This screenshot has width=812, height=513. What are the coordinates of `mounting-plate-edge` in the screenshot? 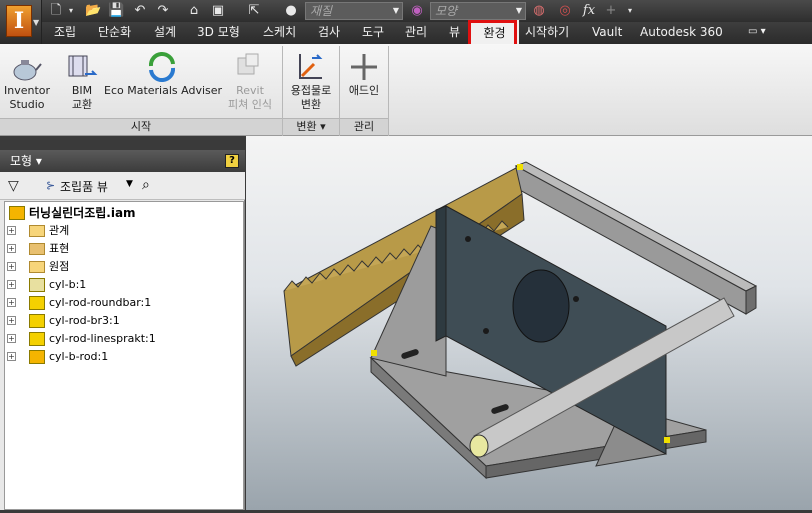 It's located at (441, 273).